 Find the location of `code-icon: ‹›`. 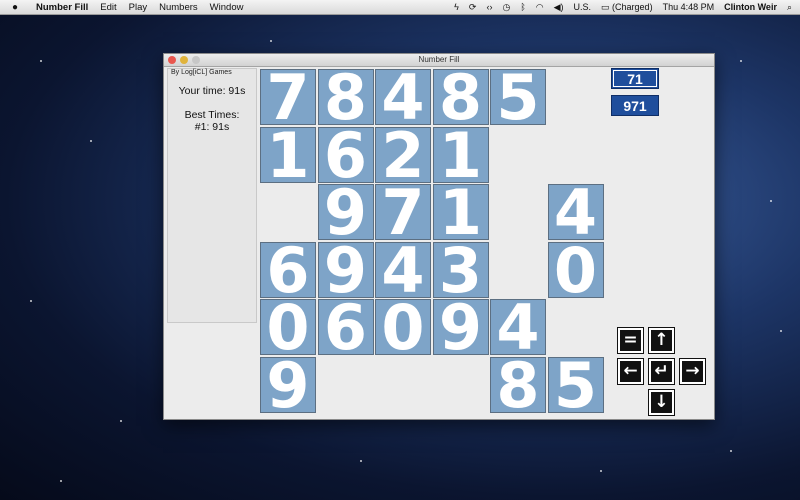

code-icon: ‹› is located at coordinates (489, 7).